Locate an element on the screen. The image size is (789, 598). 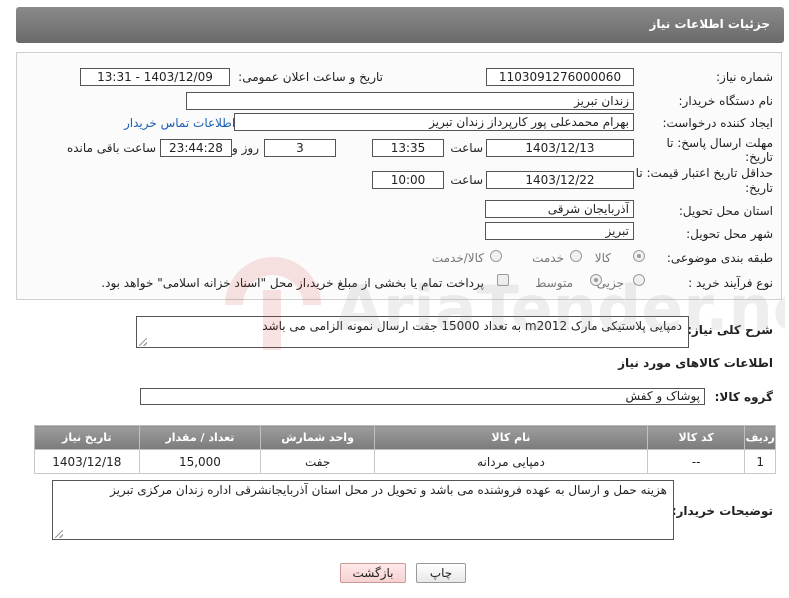
price-validity-label-date: تاریخ: is located at coordinates (759, 188).